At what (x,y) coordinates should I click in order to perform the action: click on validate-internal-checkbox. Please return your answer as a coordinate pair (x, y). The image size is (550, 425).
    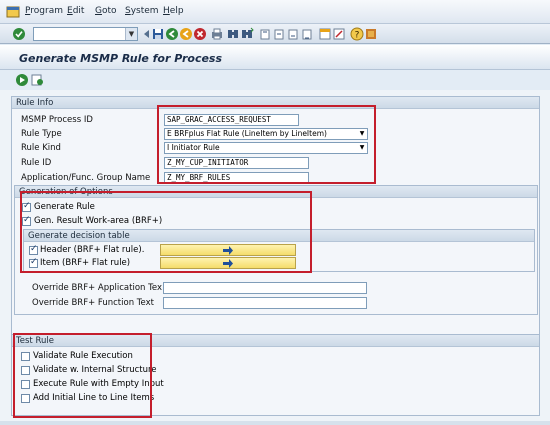
    Looking at the image, I should click on (25, 370).